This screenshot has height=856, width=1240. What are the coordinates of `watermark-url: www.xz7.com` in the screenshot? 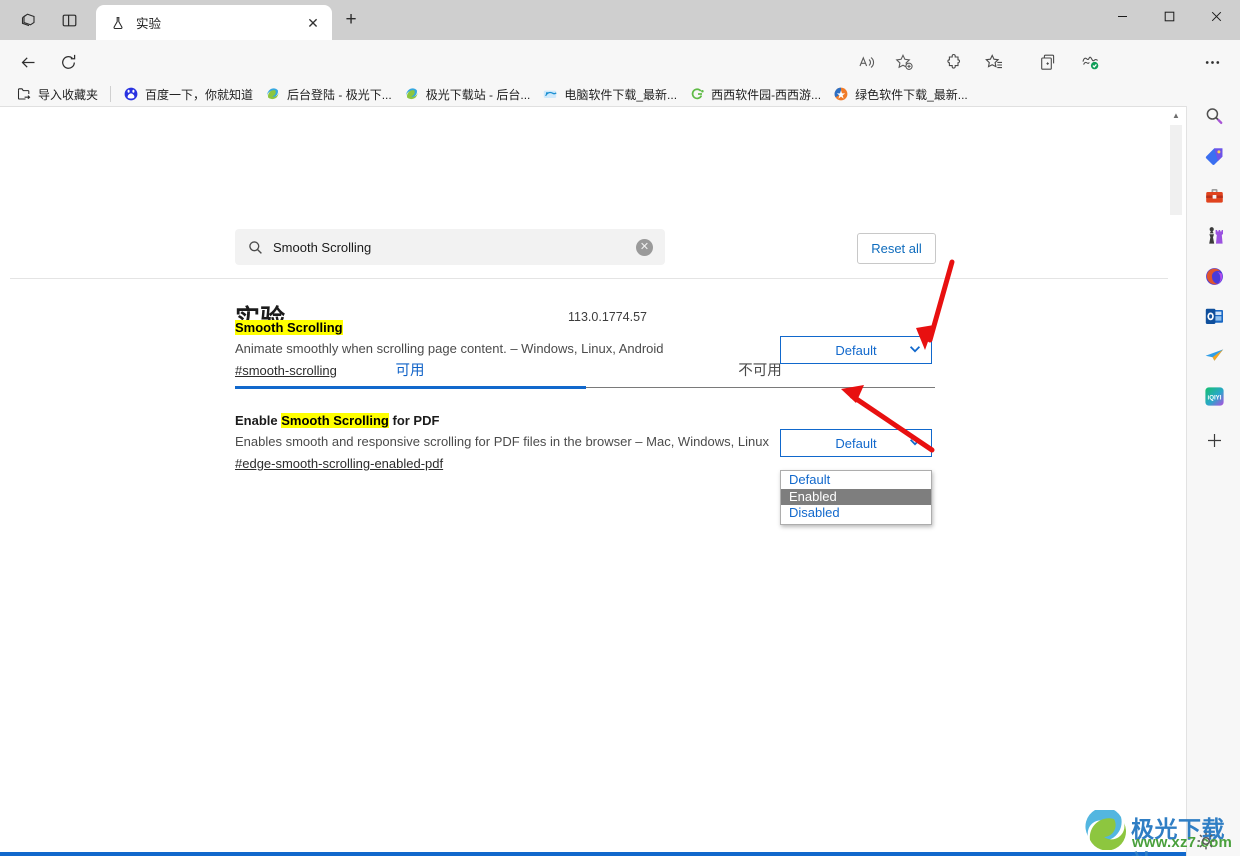 It's located at (1182, 842).